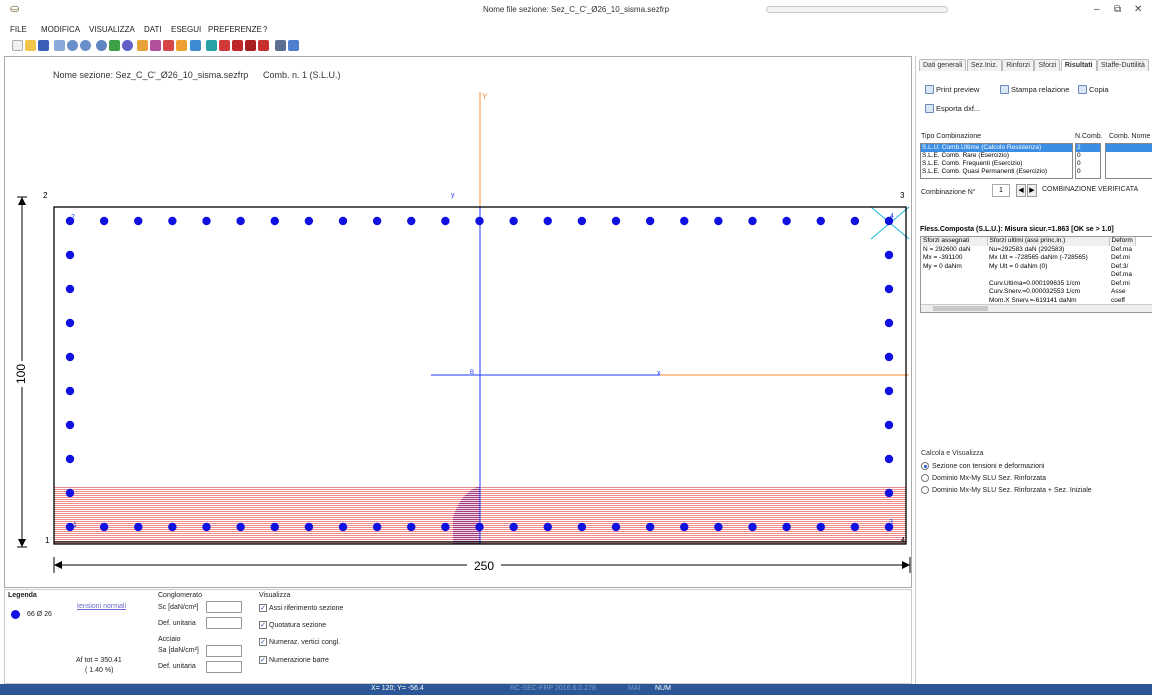  Describe the element at coordinates (292, 625) in the screenshot. I see `check-quotatura: ✓ Quotatura sezione` at that location.